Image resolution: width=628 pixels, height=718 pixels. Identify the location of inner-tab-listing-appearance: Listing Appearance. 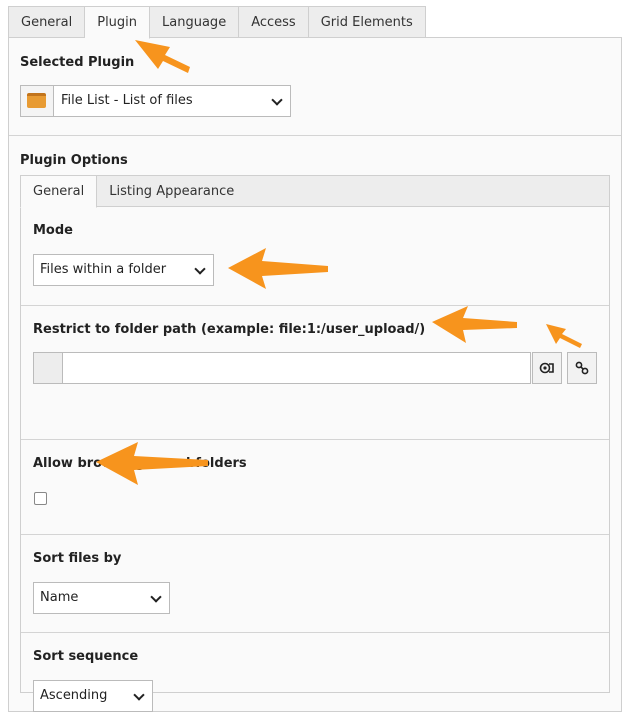
(172, 191).